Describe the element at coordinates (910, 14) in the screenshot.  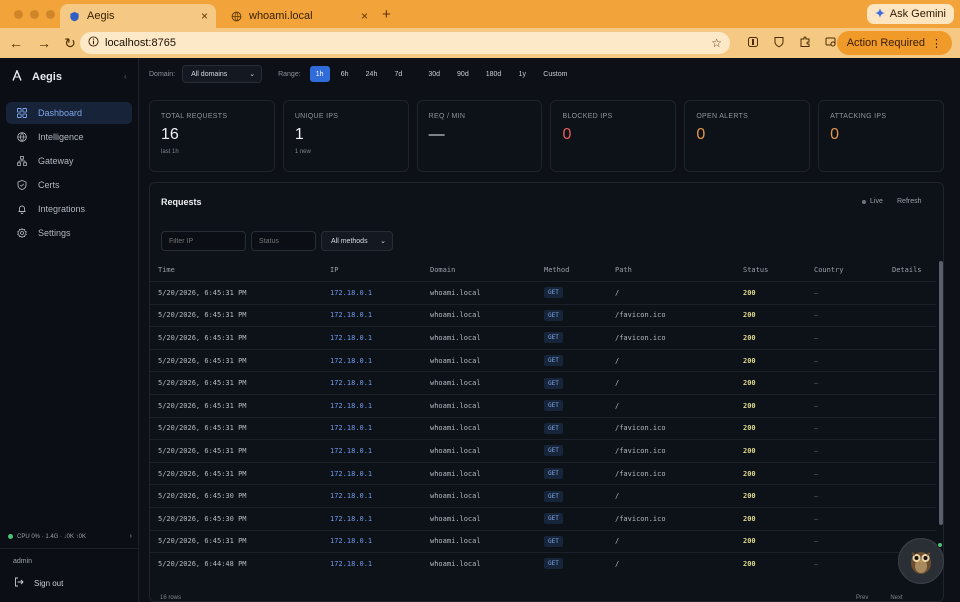
I see `ask-gemini-button: Ask Gemini` at that location.